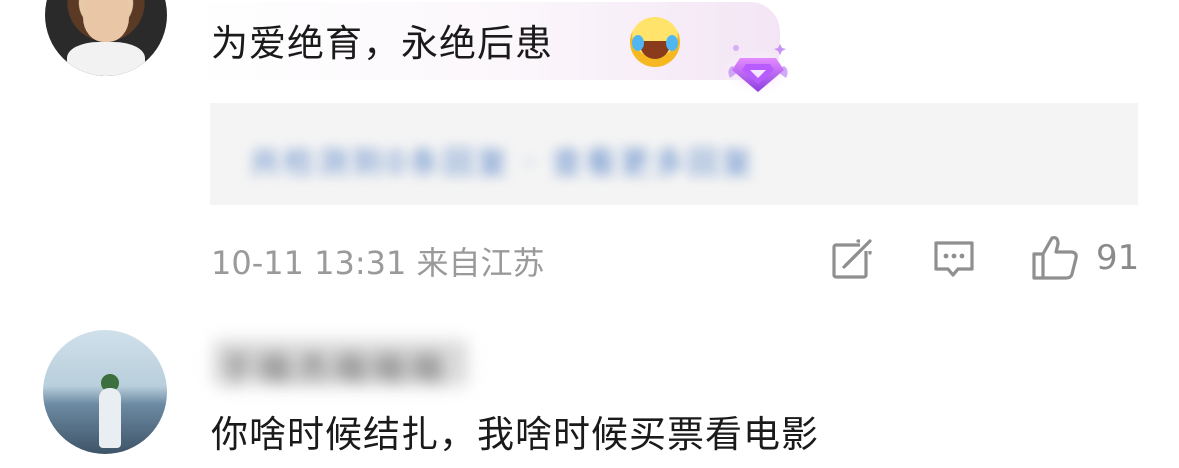 The image size is (1179, 468). Describe the element at coordinates (655, 42) in the screenshot. I see `laughing-crying-emoji-icon` at that location.